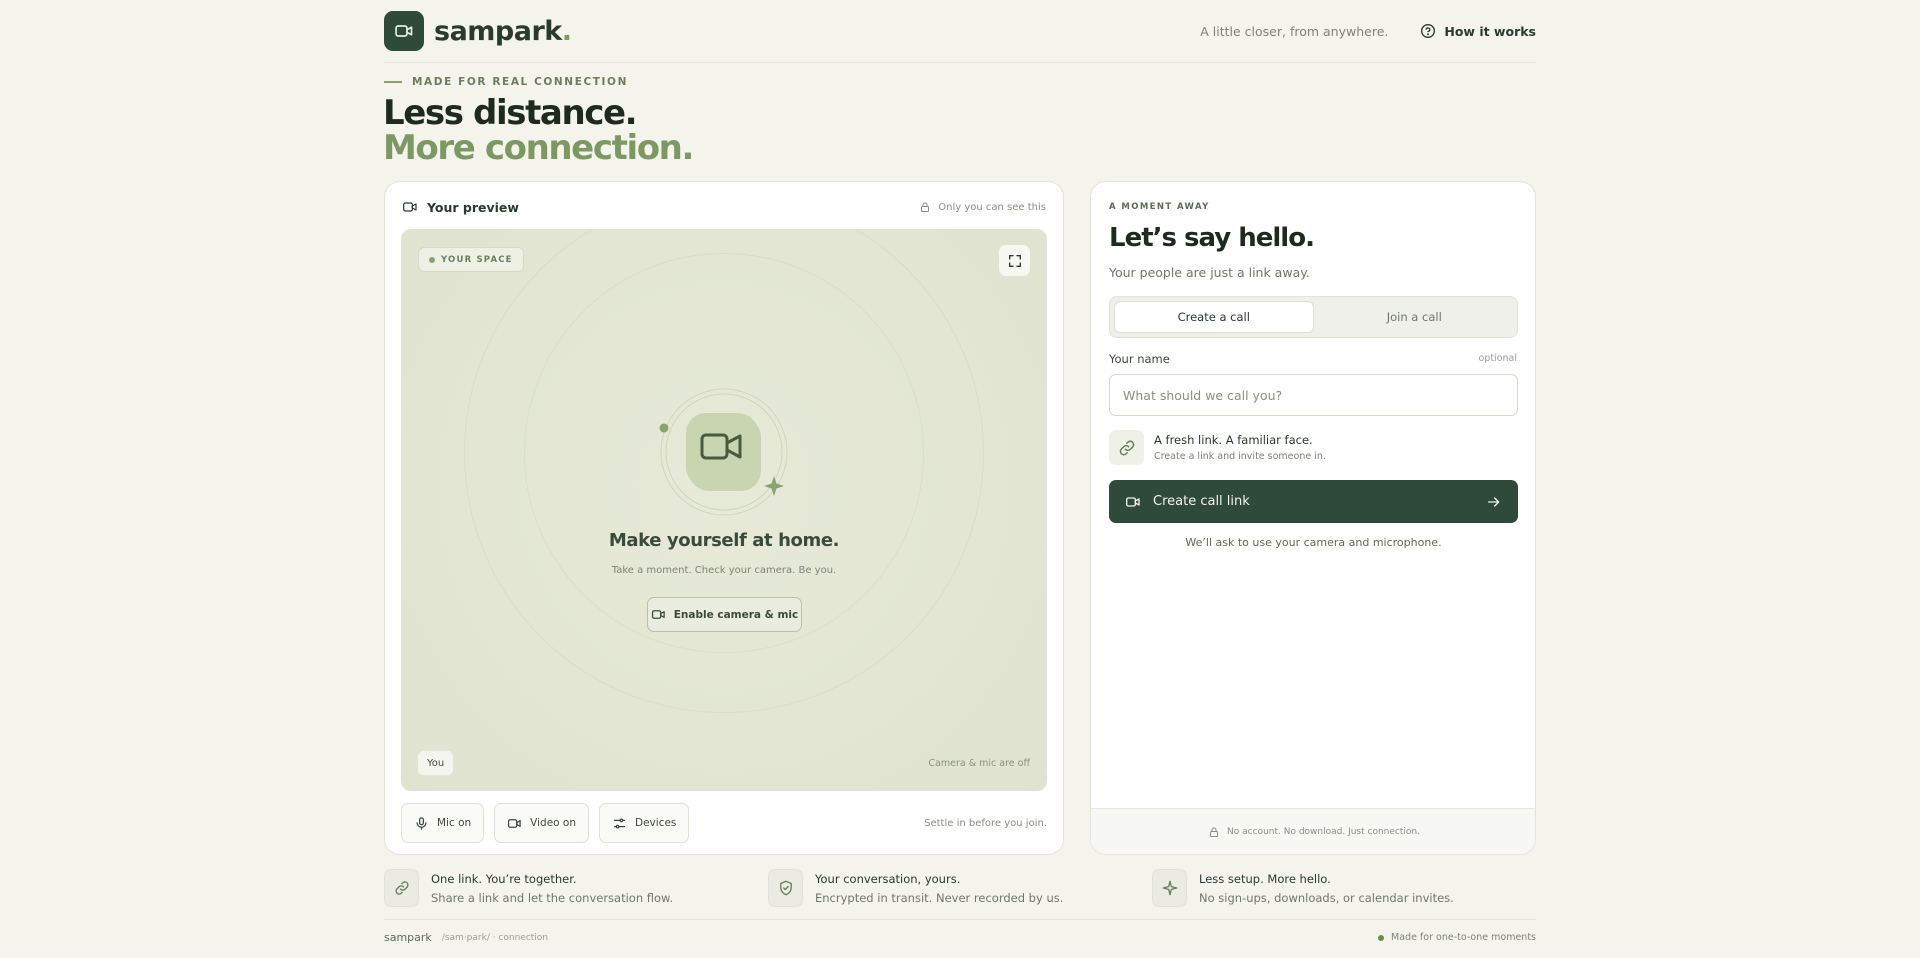 The image size is (1920, 958). I want to click on tagline: A little closer, from anywhere., so click(1294, 31).